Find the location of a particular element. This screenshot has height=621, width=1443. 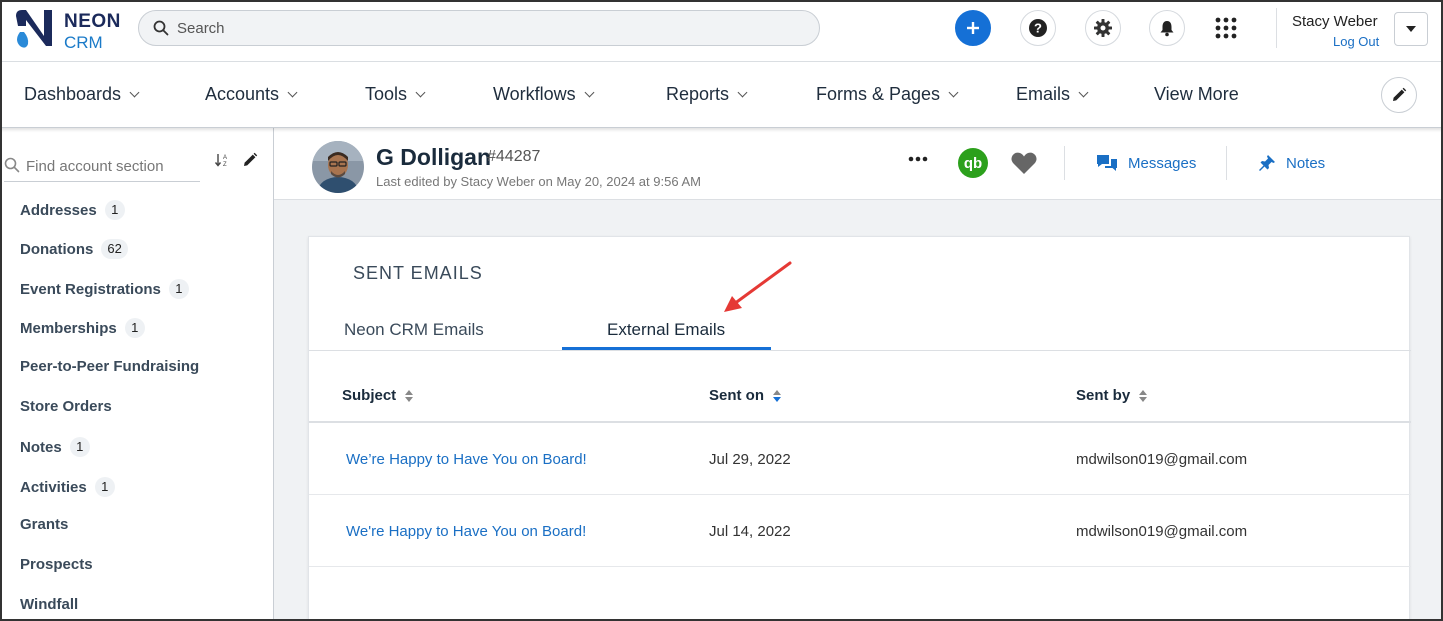

column-sent-on: Sent on is located at coordinates (745, 395).